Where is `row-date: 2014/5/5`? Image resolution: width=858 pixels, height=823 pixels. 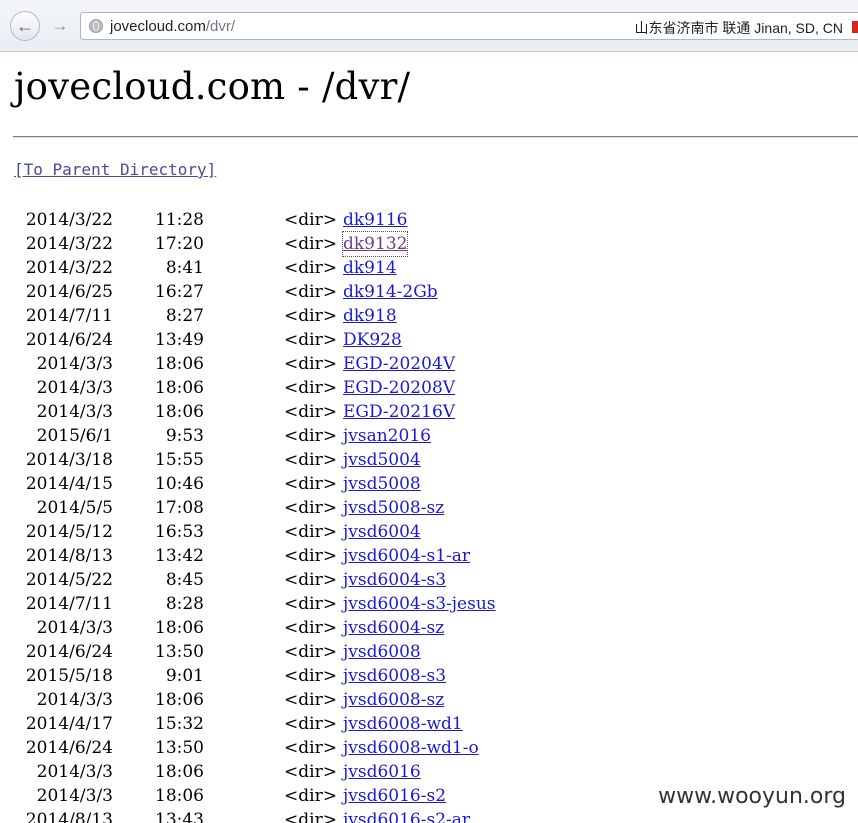
row-date: 2014/5/5 is located at coordinates (74, 508).